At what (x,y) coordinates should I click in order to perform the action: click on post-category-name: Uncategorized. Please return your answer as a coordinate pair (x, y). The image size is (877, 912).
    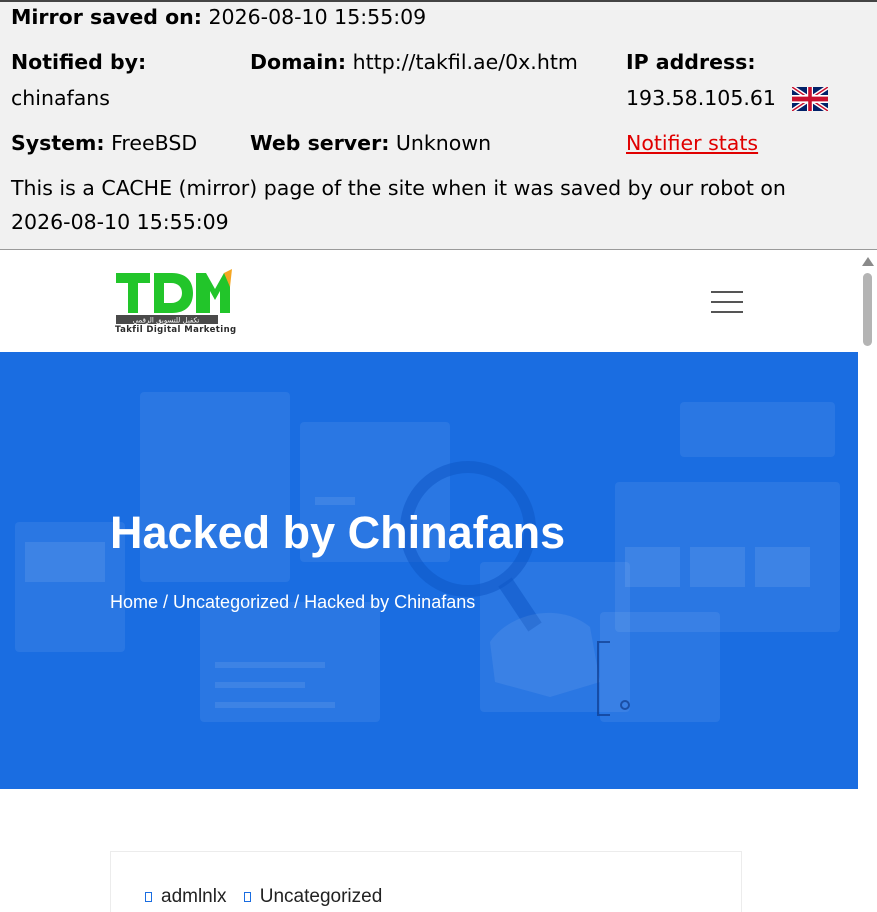
    Looking at the image, I should click on (321, 896).